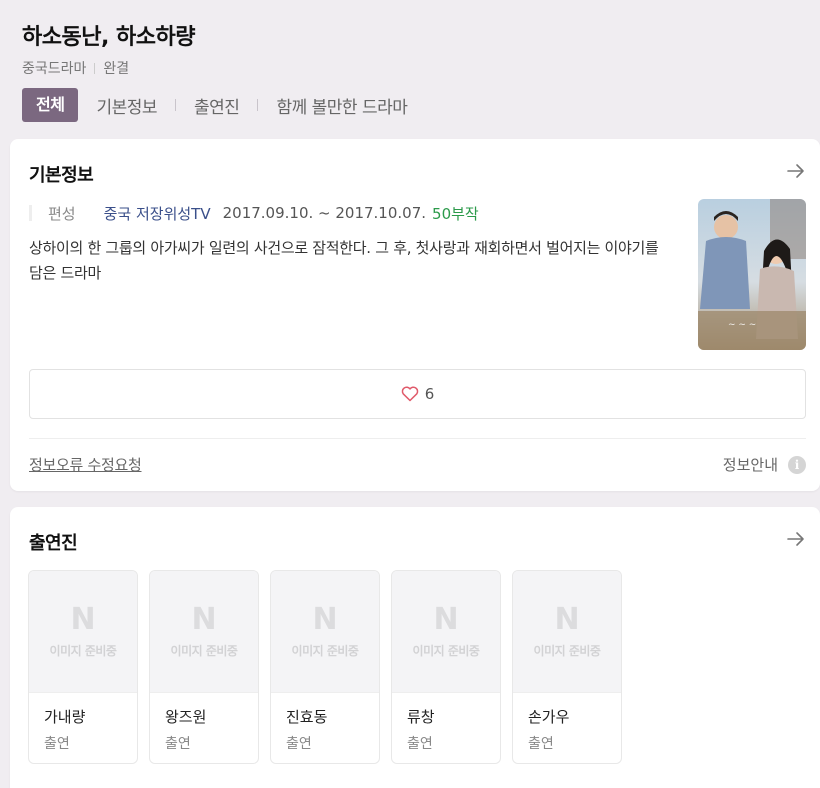 The width and height of the screenshot is (820, 788). Describe the element at coordinates (324, 213) in the screenshot. I see `air-dates: 2017.09.10. ~ 2017.10.07.` at that location.